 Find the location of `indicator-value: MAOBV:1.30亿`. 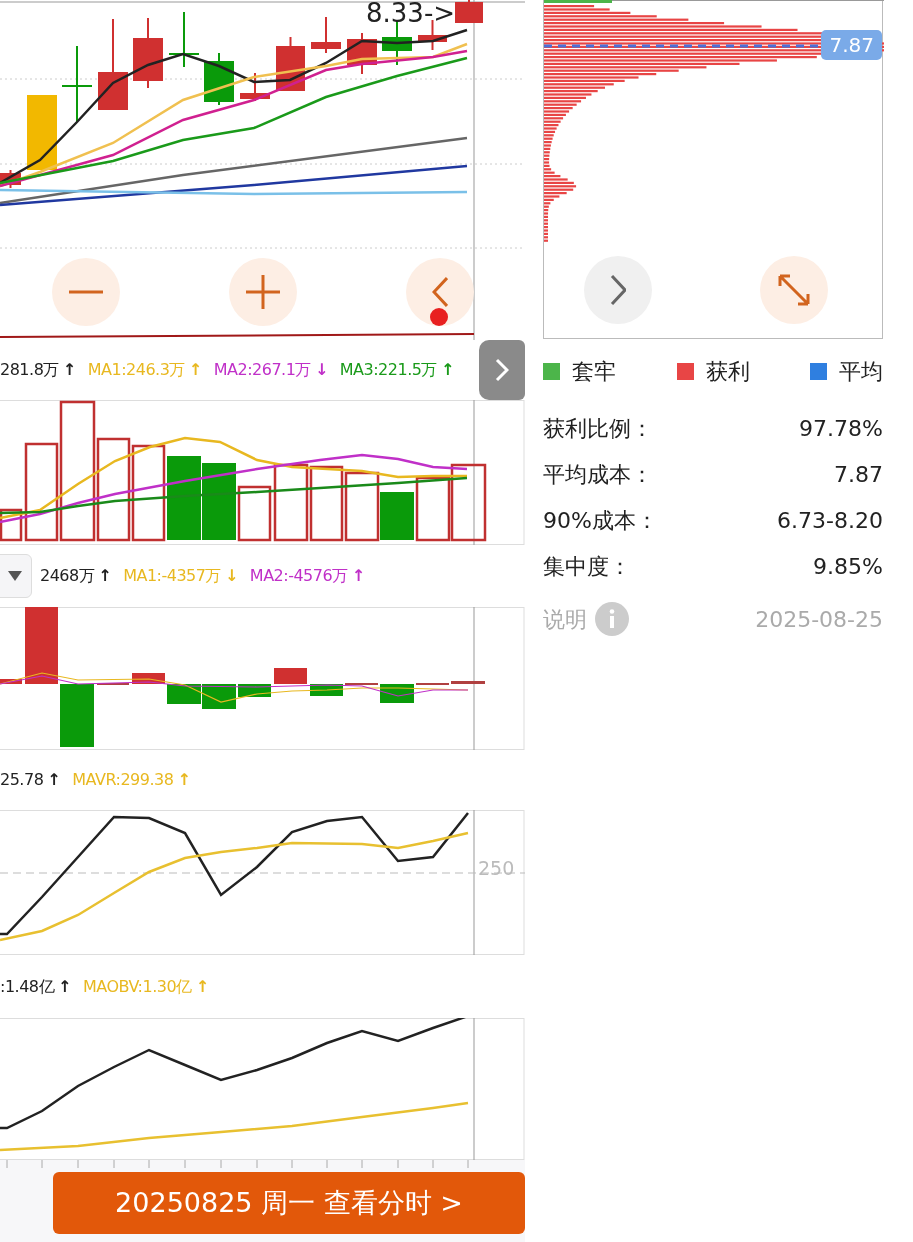

indicator-value: MAOBV:1.30亿 is located at coordinates (137, 986).